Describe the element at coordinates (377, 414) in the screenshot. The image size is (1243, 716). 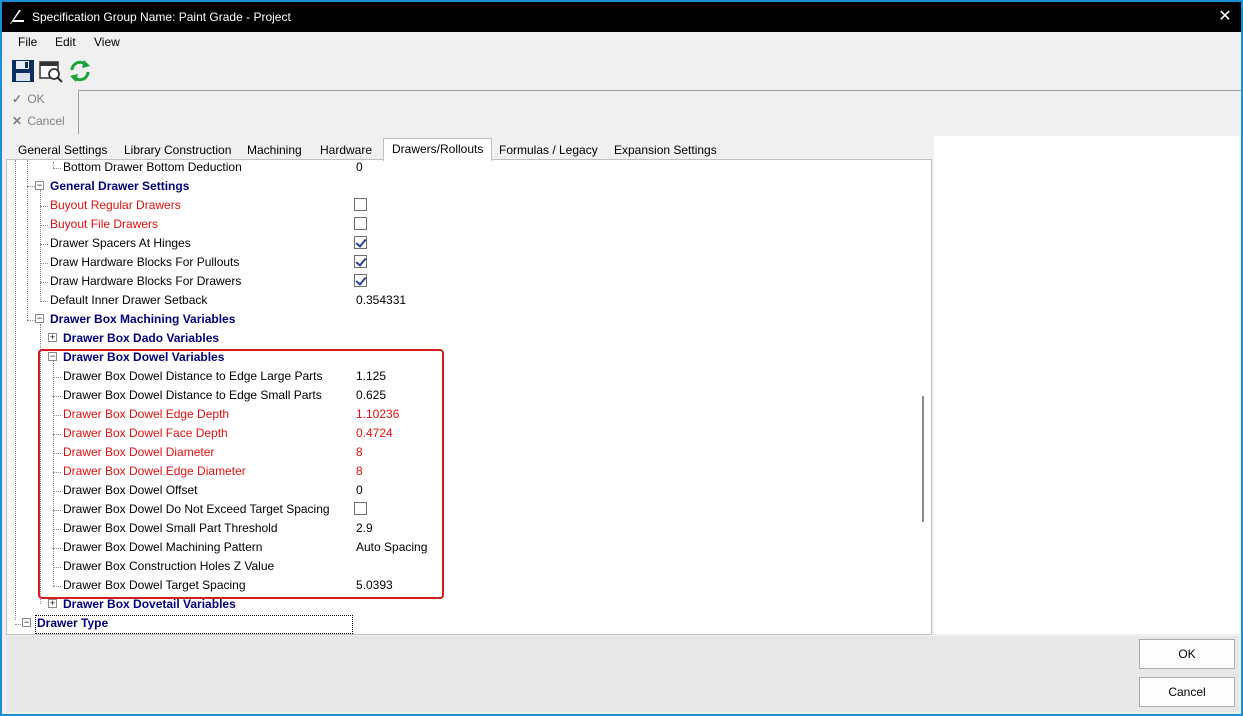
I see `prop-value: 1.10236` at that location.